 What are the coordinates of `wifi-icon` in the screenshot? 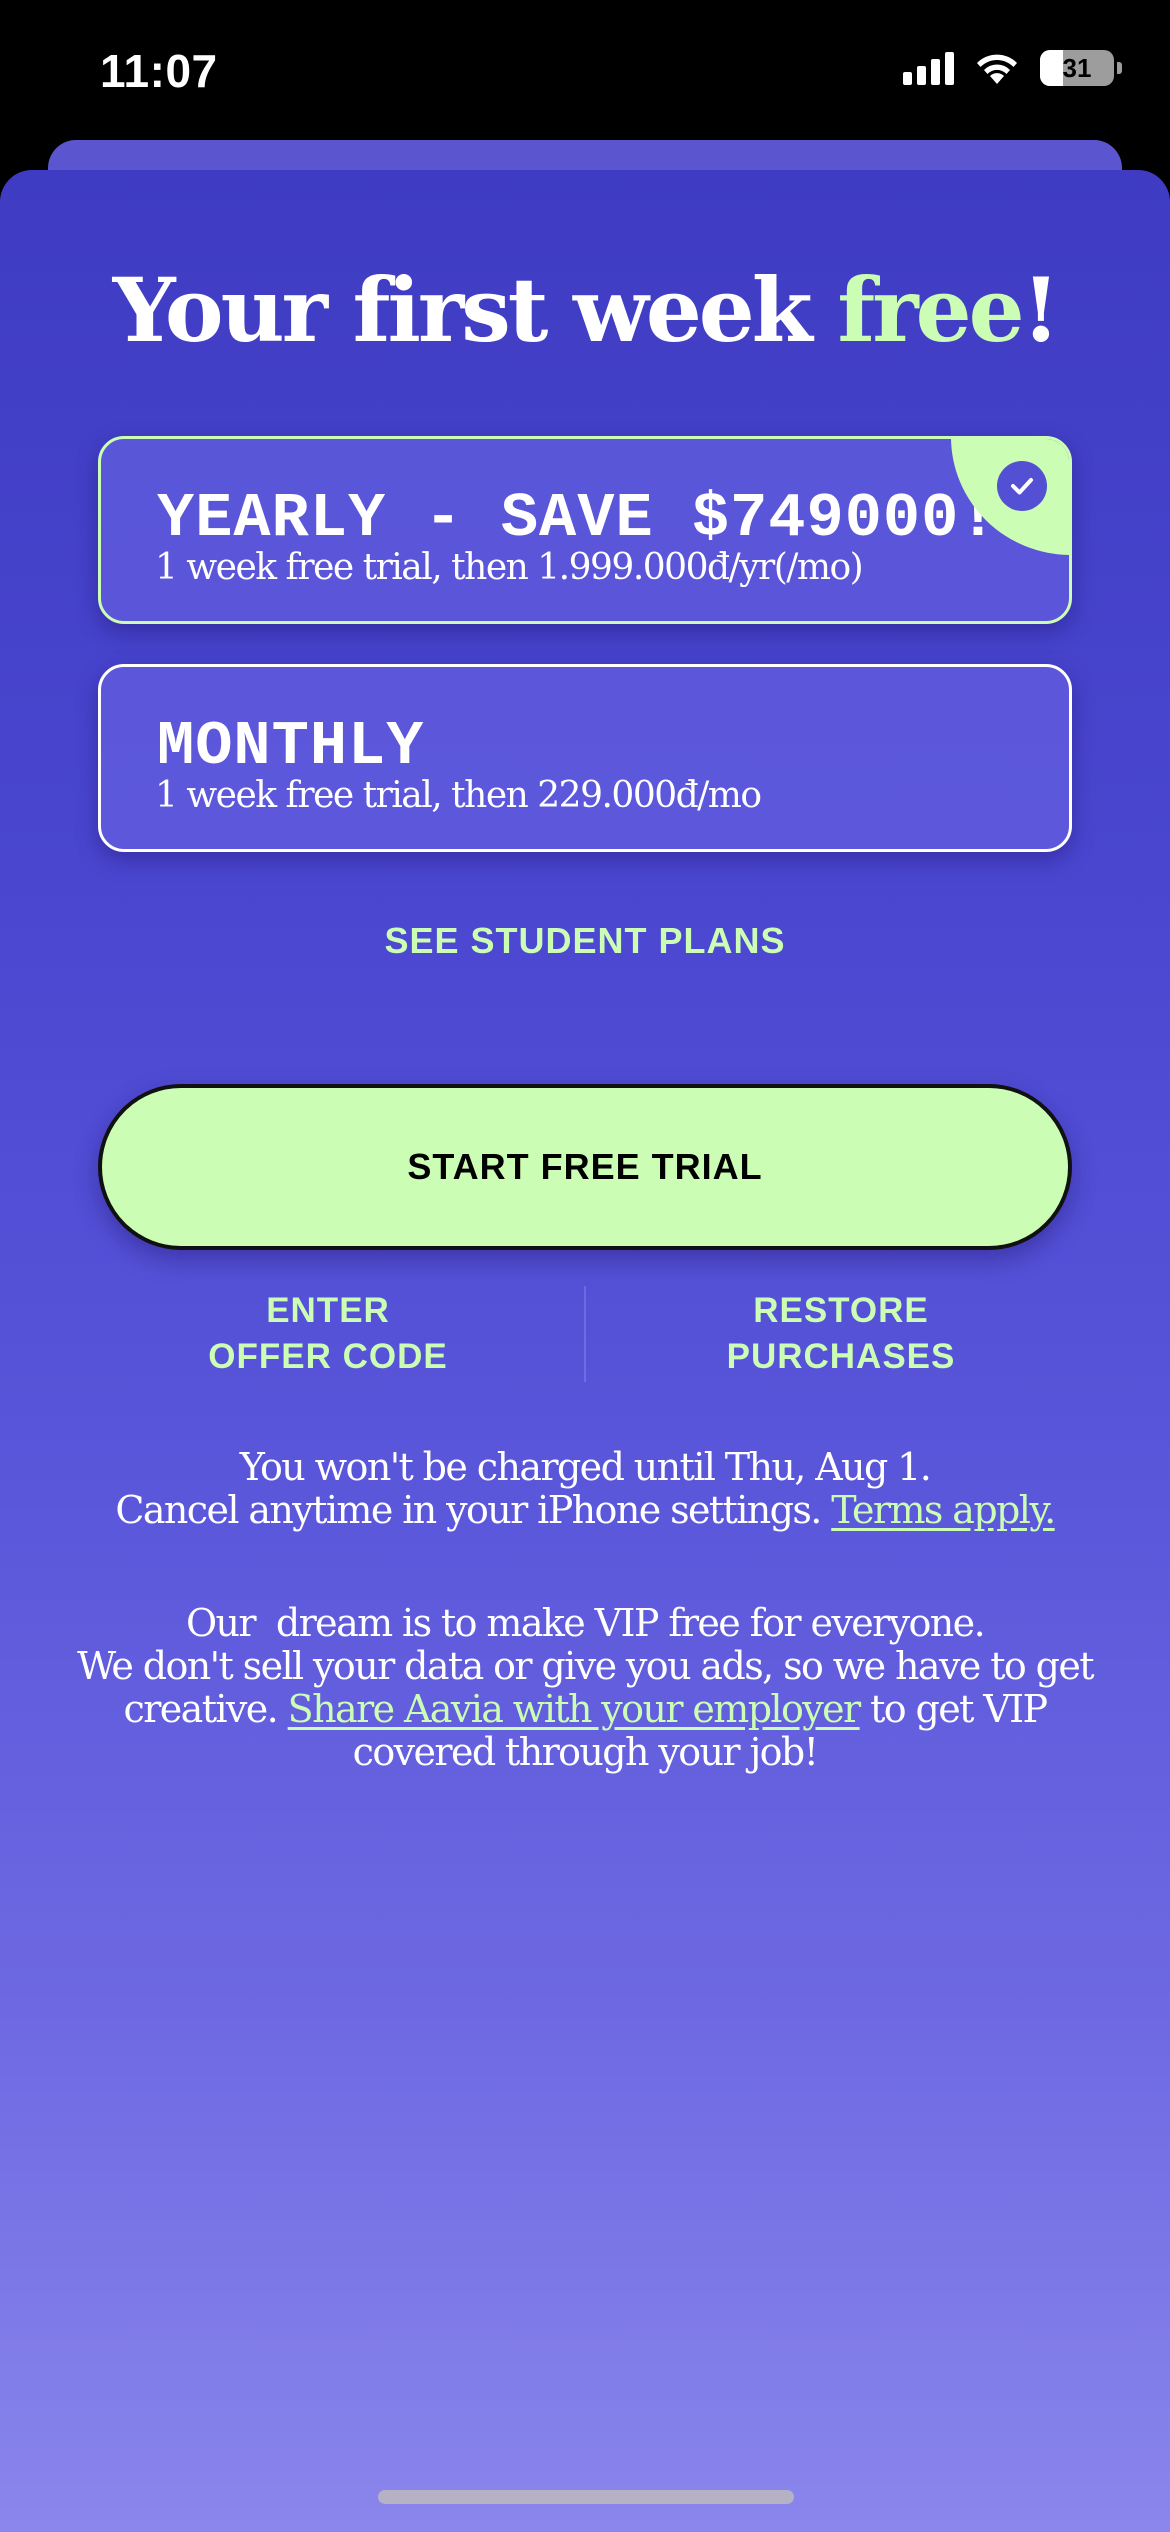 It's located at (997, 69).